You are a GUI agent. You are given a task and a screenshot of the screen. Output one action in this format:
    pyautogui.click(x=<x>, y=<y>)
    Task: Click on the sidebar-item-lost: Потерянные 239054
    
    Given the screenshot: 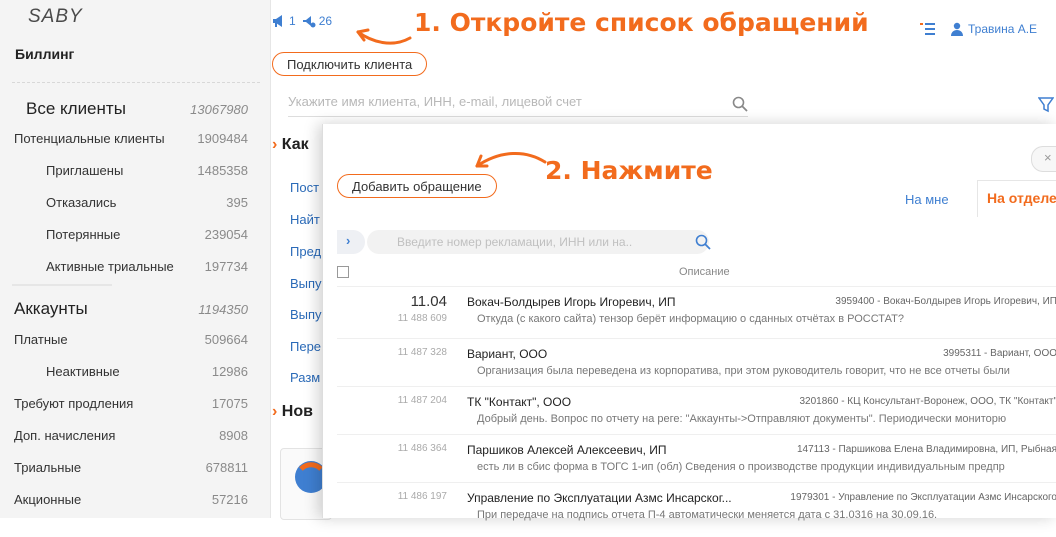 What is the action you would take?
    pyautogui.click(x=131, y=234)
    